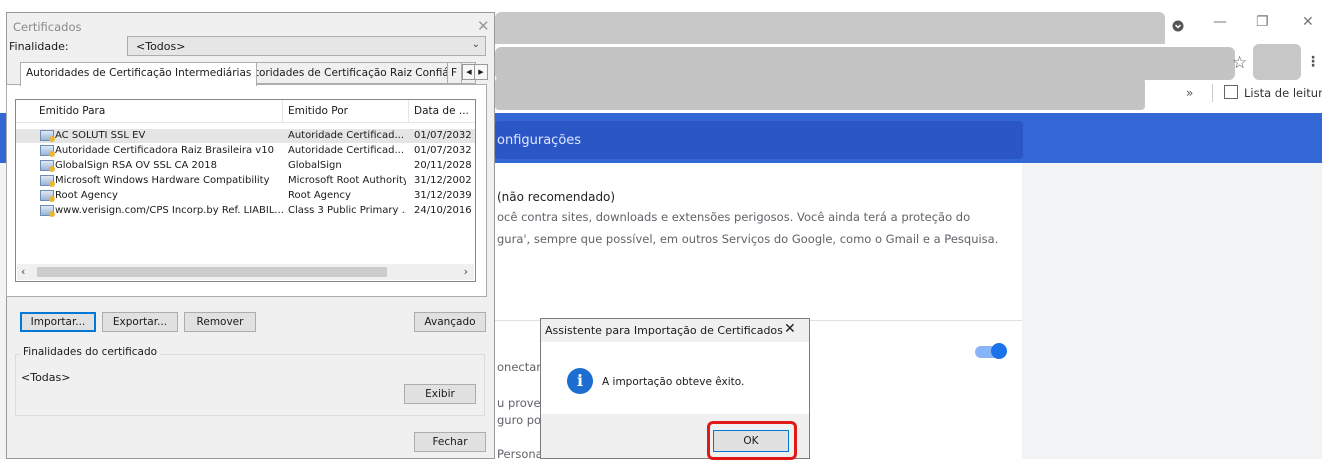 The width and height of the screenshot is (1322, 461). I want to click on cell-issued-to: Root Agency, so click(86, 195).